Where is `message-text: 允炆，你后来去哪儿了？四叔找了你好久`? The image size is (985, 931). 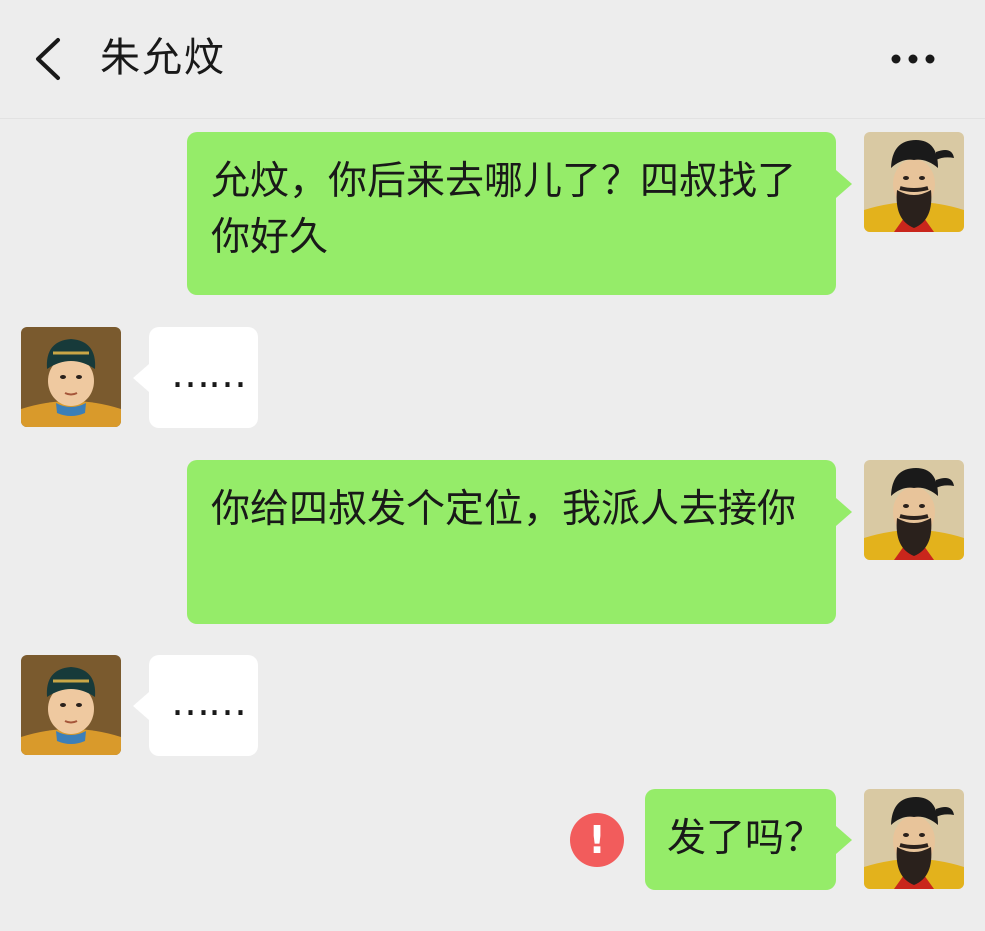 message-text: 允炆，你后来去哪儿了？四叔找了你好久 is located at coordinates (504, 209).